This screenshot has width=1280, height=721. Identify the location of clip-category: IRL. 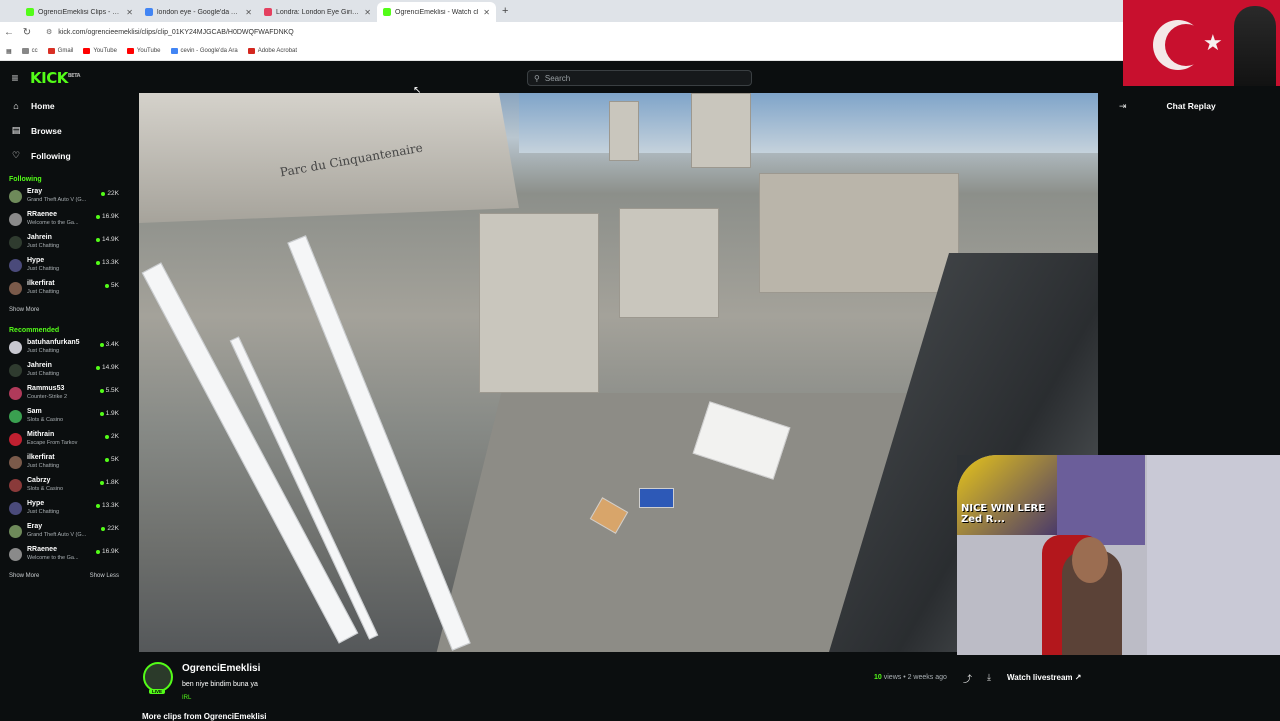
(186, 698).